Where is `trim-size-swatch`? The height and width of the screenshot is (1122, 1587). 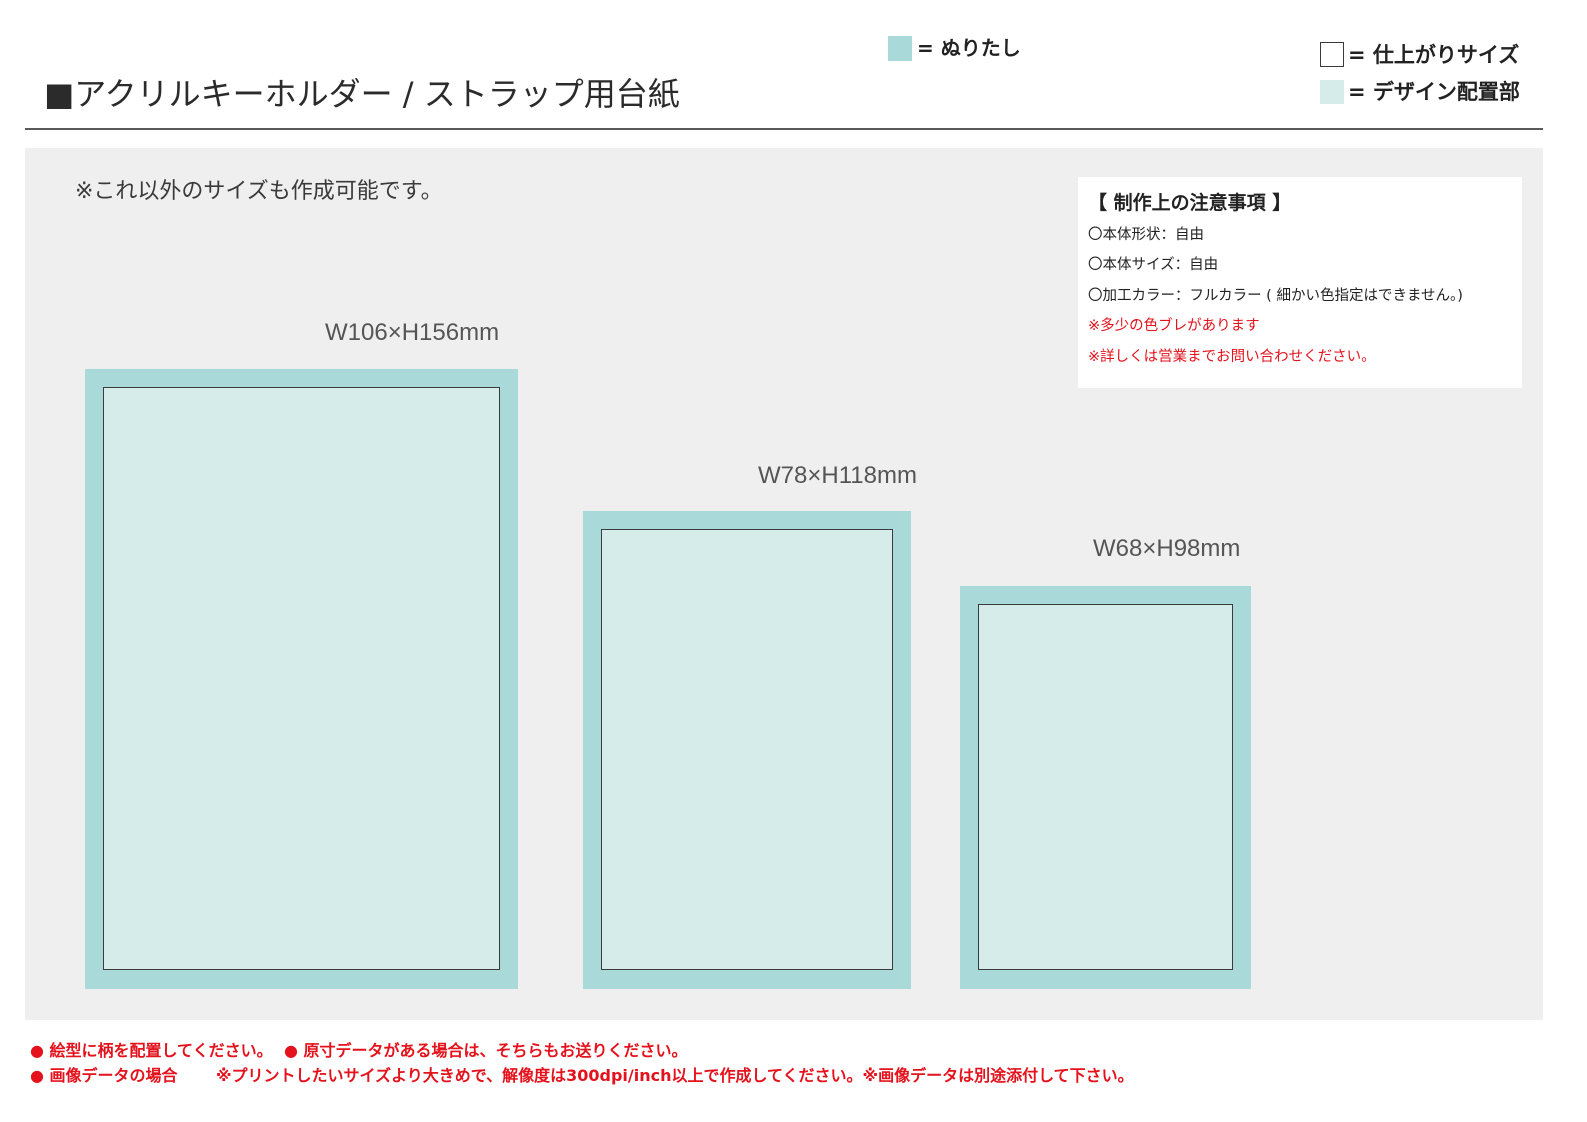 trim-size-swatch is located at coordinates (1332, 54).